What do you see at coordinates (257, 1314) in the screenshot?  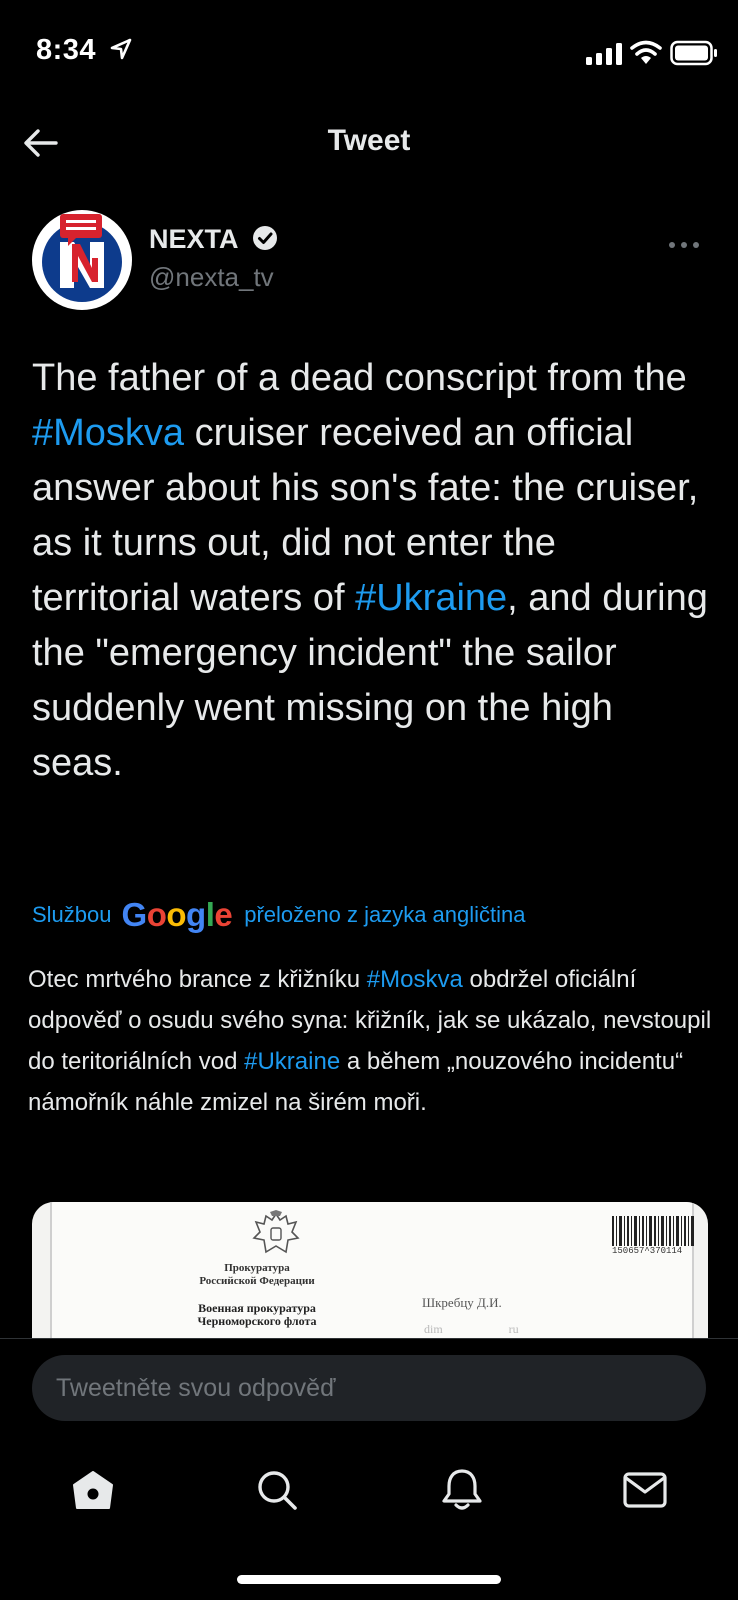 I see `document-department: Военная прокуратура Черноморского флота` at bounding box center [257, 1314].